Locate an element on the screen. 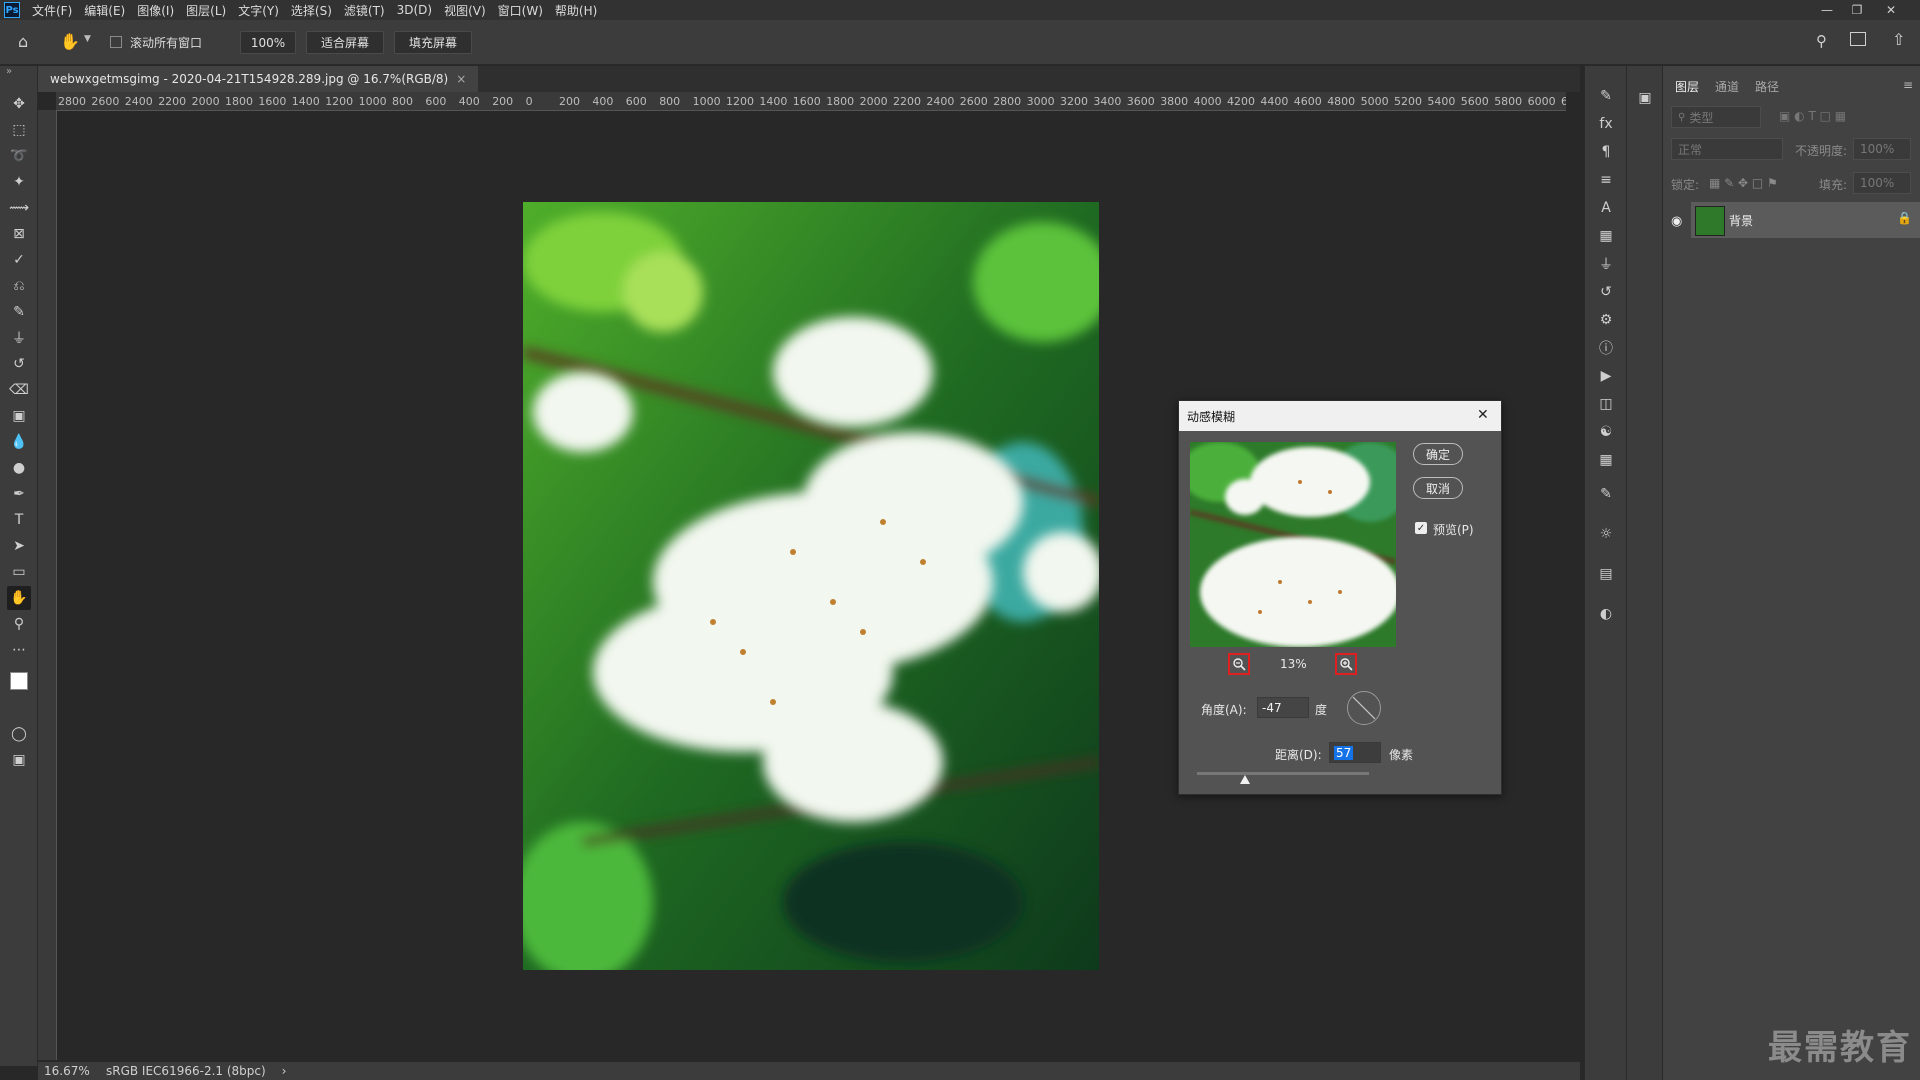 The image size is (1920, 1080). zoom-field: 100% is located at coordinates (268, 42).